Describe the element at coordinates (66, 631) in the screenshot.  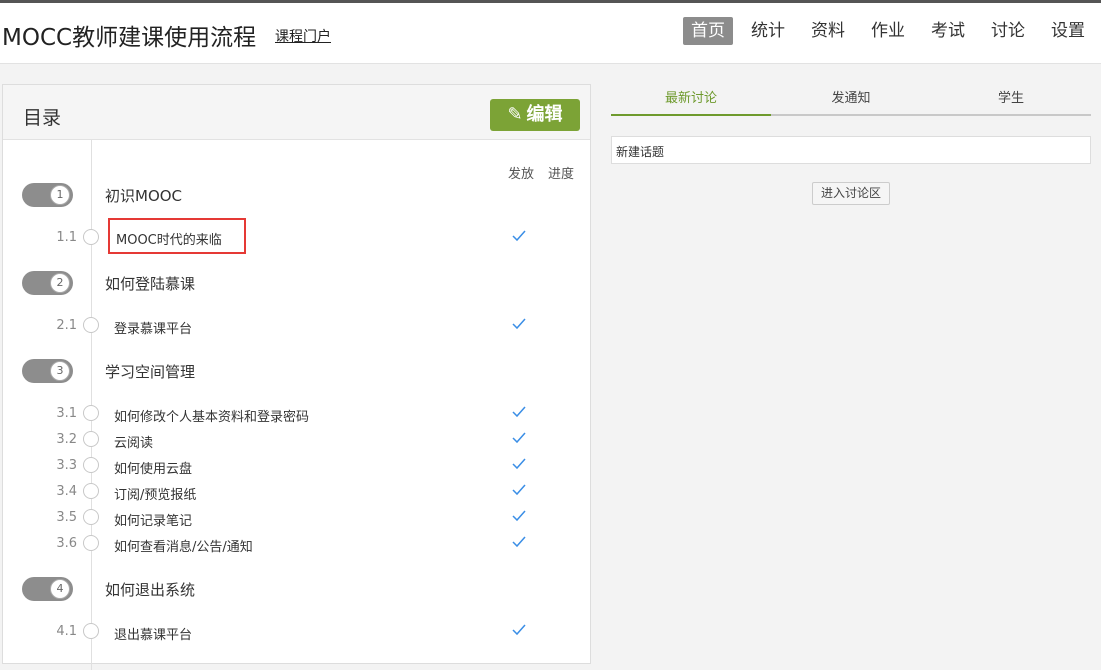
I see `section-number: 4.1` at that location.